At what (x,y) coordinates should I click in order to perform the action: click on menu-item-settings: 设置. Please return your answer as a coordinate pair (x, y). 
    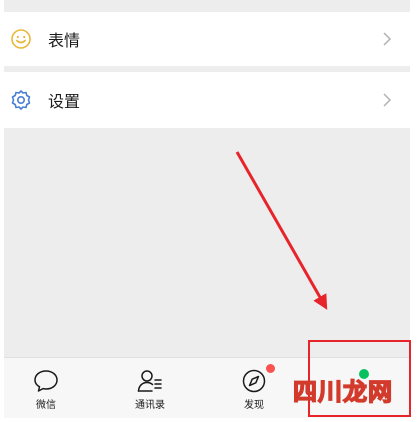
    Looking at the image, I should click on (207, 100).